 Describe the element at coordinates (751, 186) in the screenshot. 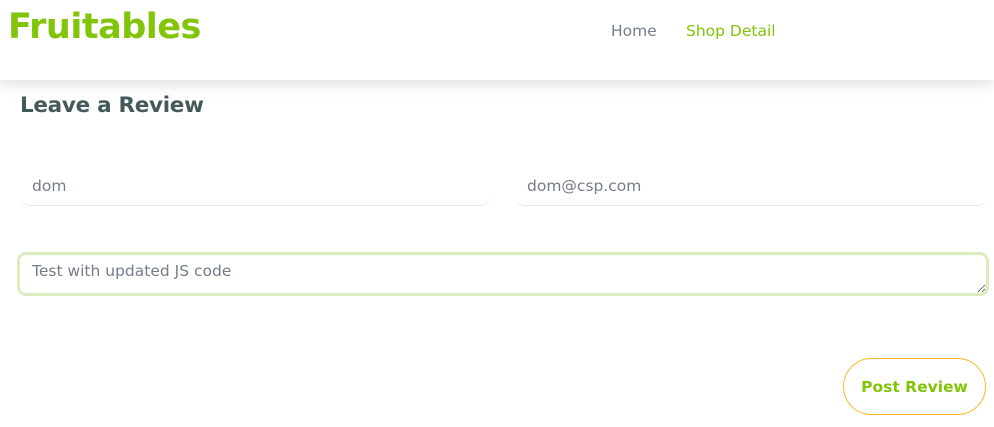

I see `email-input` at that location.